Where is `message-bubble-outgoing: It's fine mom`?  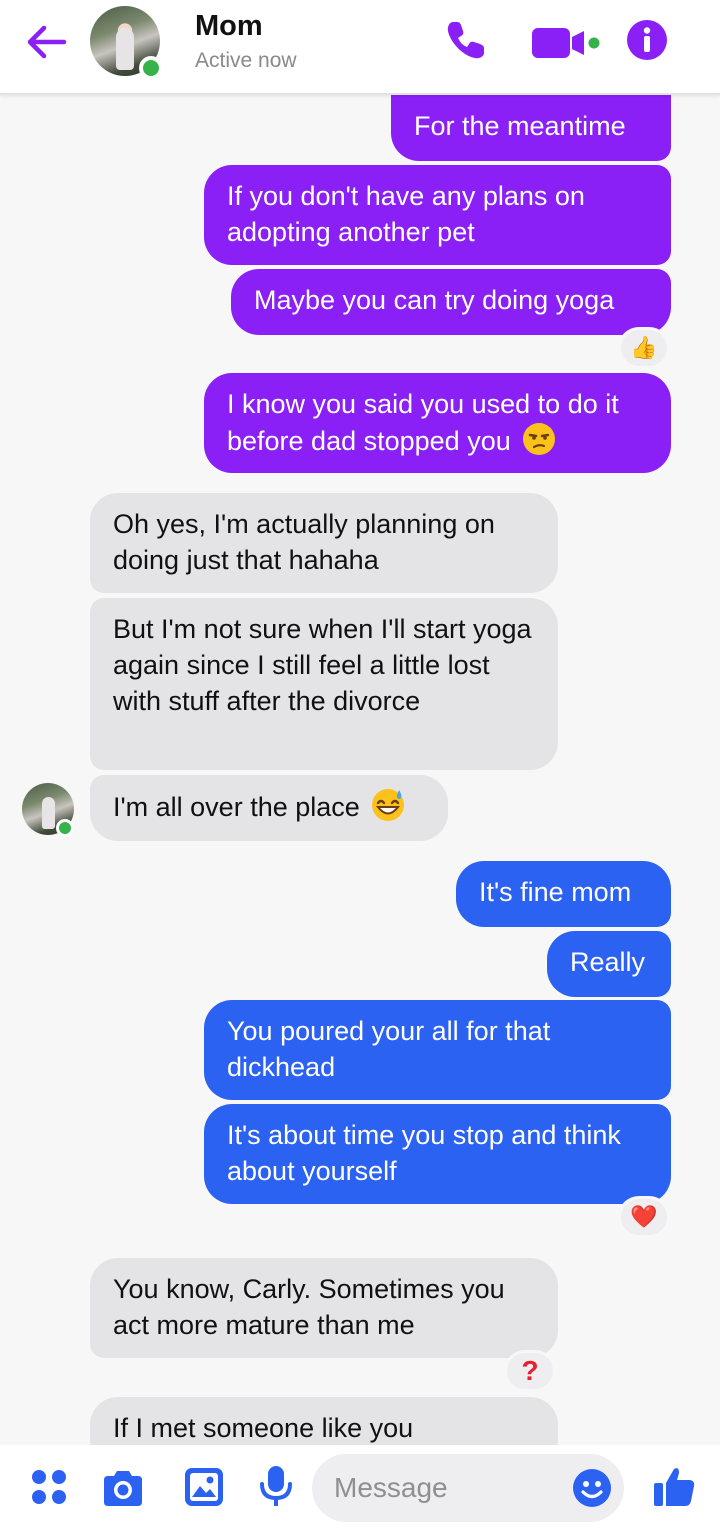
message-bubble-outgoing: It's fine mom is located at coordinates (563, 894).